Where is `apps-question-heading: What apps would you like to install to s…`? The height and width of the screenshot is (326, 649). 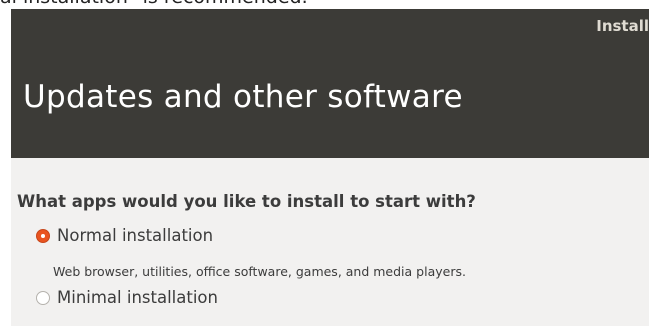 apps-question-heading: What apps would you like to install to s… is located at coordinates (246, 201).